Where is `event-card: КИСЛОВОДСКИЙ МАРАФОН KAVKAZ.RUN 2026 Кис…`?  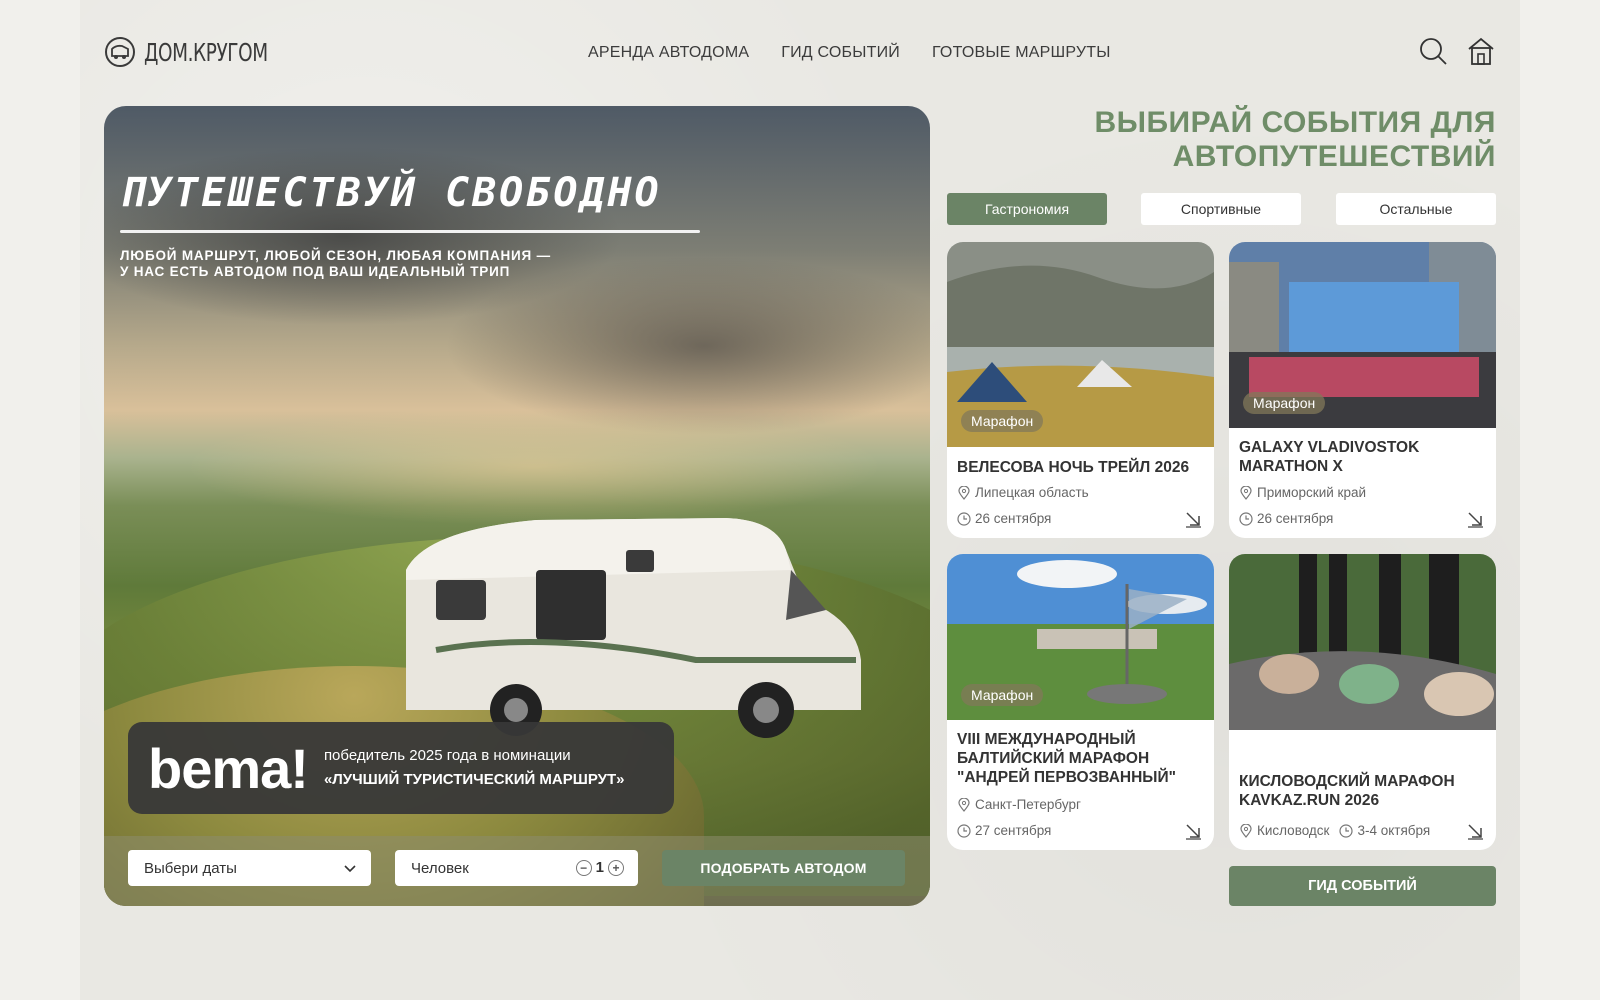 event-card: КИСЛОВОДСКИЙ МАРАФОН KAVKAZ.RUN 2026 Кис… is located at coordinates (1362, 702).